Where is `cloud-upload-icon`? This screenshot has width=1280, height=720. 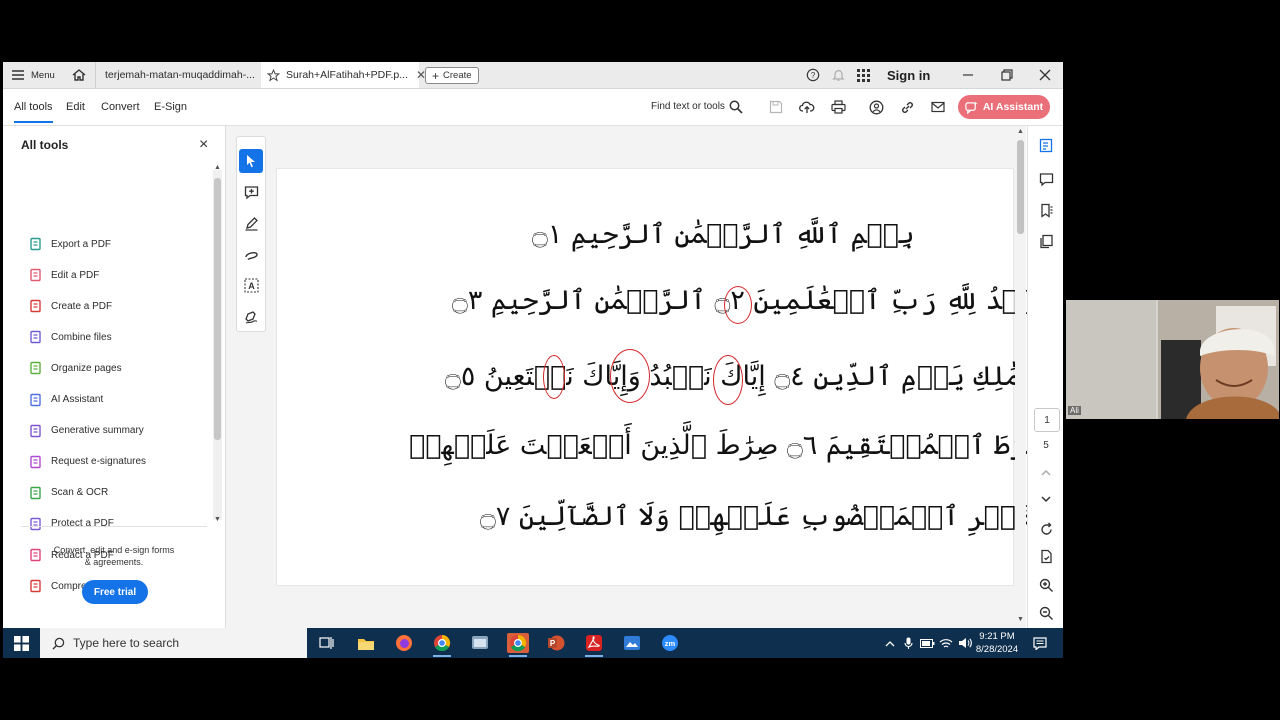 cloud-upload-icon is located at coordinates (807, 107).